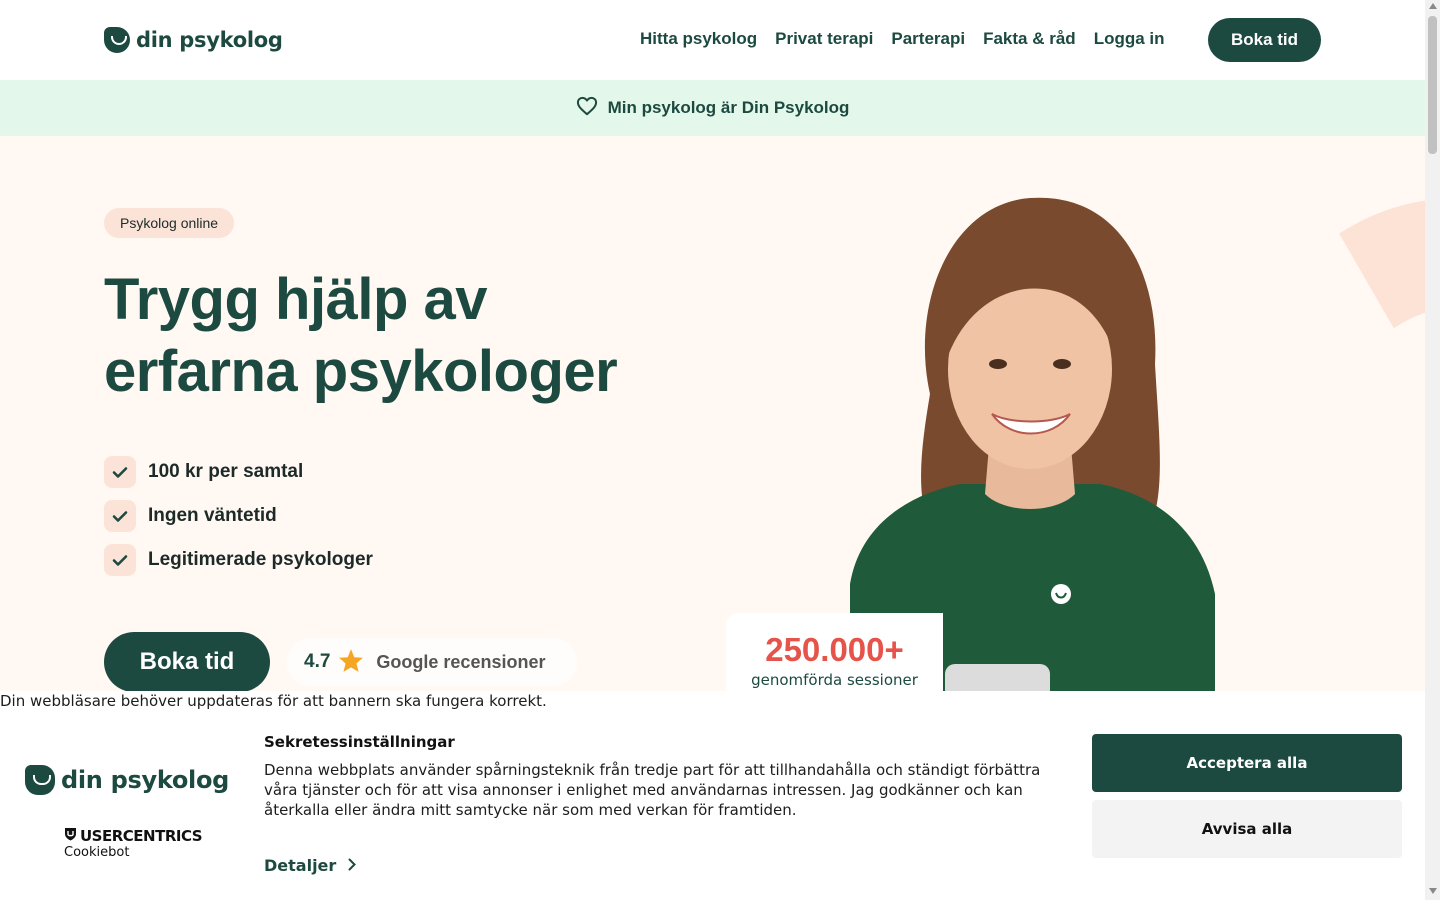  What do you see at coordinates (1264, 40) in the screenshot?
I see `header-book-button: Boka tid` at bounding box center [1264, 40].